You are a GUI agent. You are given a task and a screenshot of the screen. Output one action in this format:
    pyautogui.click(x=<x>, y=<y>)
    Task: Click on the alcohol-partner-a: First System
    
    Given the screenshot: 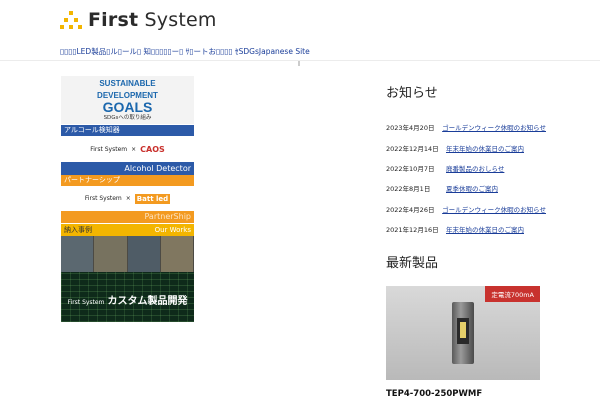 What is the action you would take?
    pyautogui.click(x=109, y=149)
    